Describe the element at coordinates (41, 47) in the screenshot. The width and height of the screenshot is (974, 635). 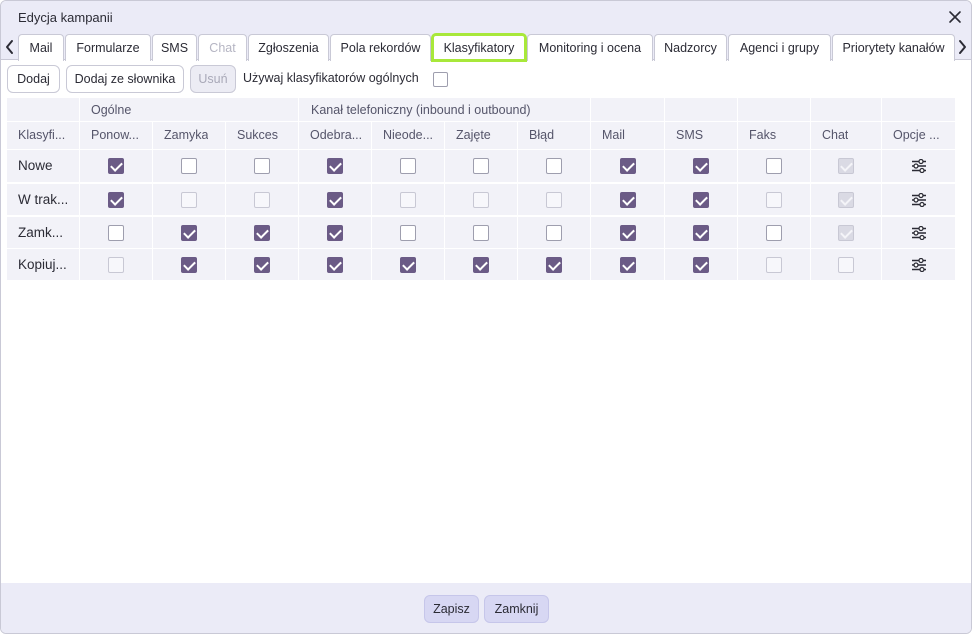
I see `tab-mail: Mail` at that location.